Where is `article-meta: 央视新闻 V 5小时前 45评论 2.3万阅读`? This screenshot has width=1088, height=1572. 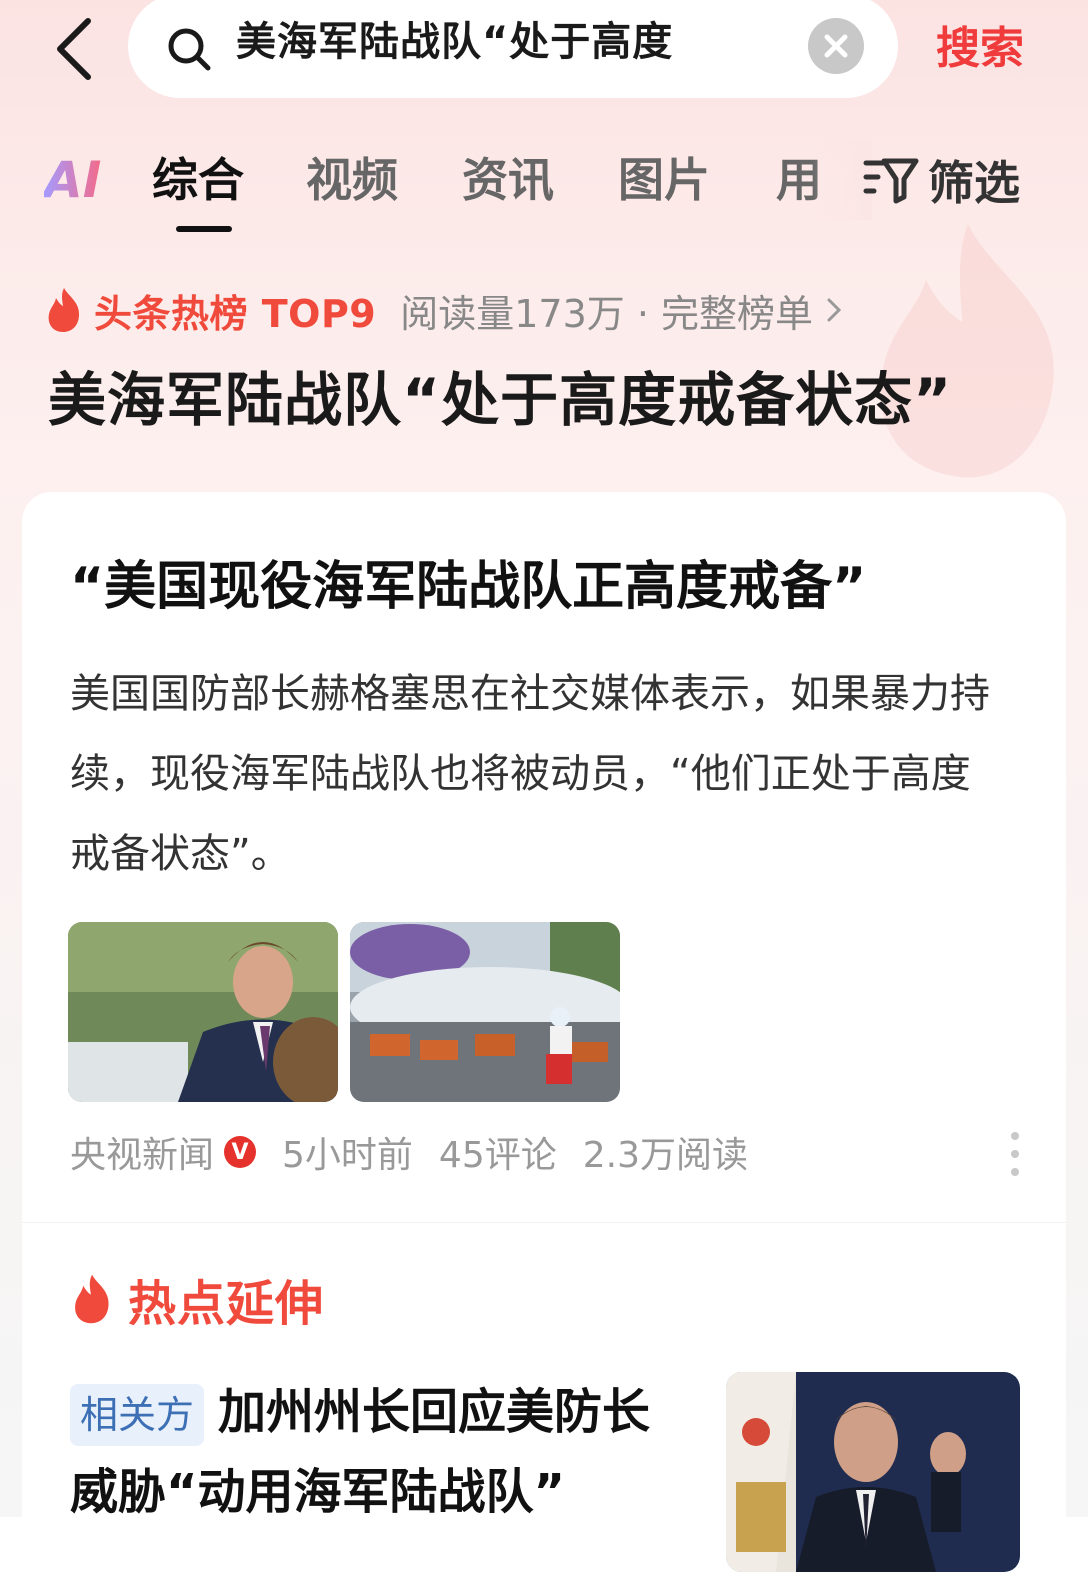 article-meta: 央视新闻 V 5小时前 45评论 2.3万阅读 is located at coordinates (409, 1152).